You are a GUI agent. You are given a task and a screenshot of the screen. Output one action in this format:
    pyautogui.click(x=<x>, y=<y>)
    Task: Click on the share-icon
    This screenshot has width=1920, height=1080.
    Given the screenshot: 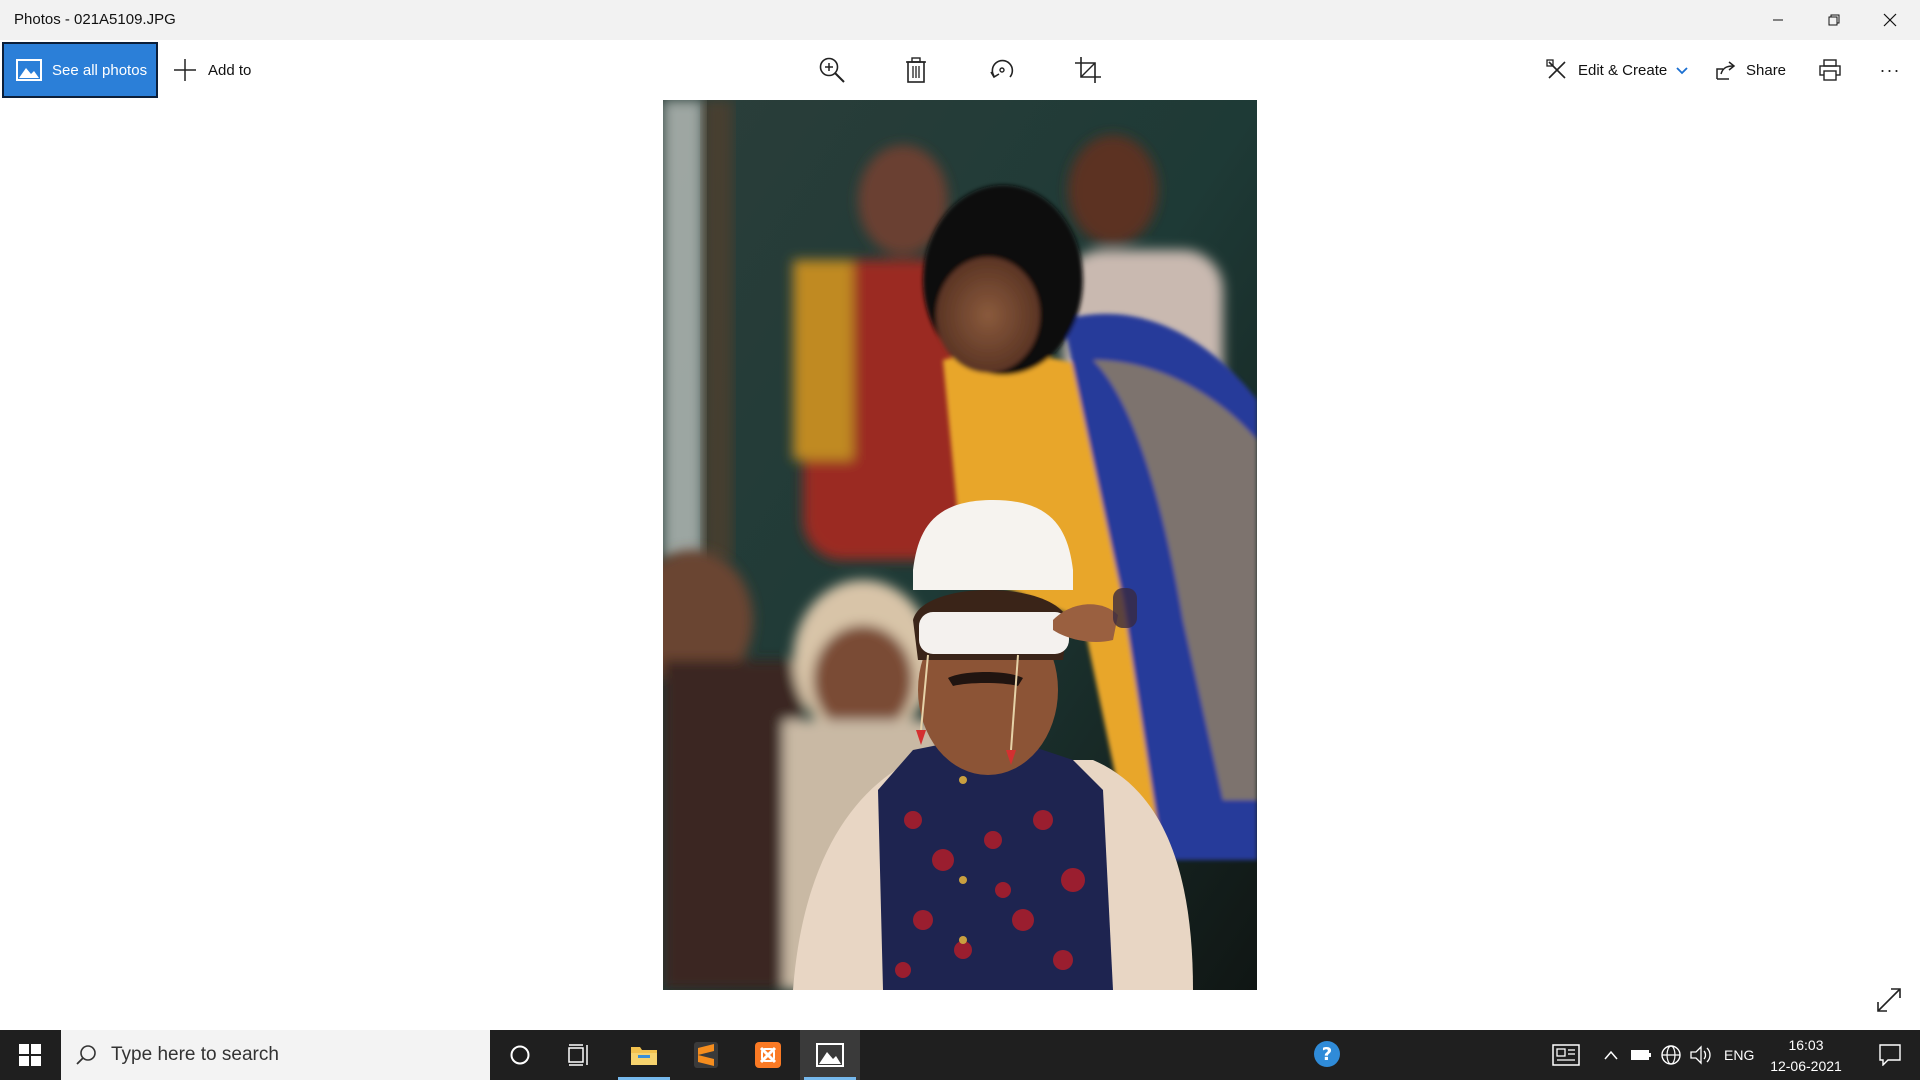 What is the action you would take?
    pyautogui.click(x=1726, y=70)
    